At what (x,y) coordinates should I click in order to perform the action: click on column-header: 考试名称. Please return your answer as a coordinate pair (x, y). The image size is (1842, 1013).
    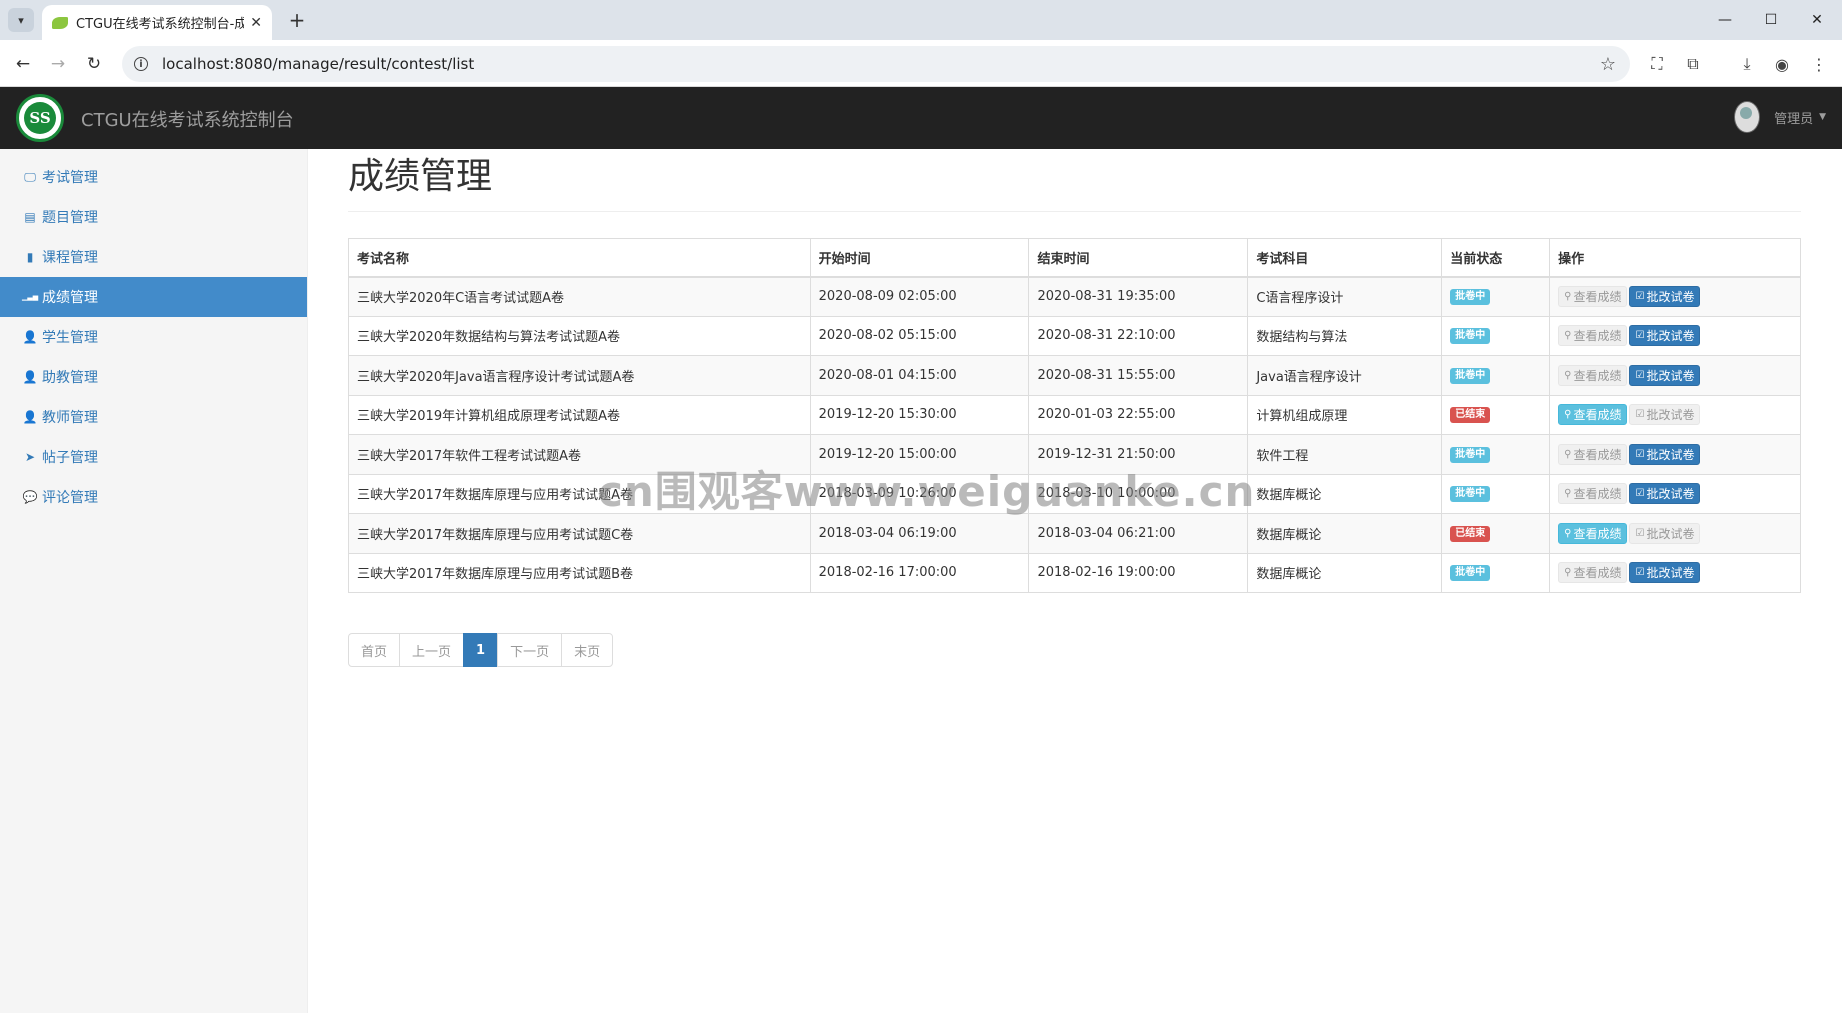
    Looking at the image, I should click on (579, 258).